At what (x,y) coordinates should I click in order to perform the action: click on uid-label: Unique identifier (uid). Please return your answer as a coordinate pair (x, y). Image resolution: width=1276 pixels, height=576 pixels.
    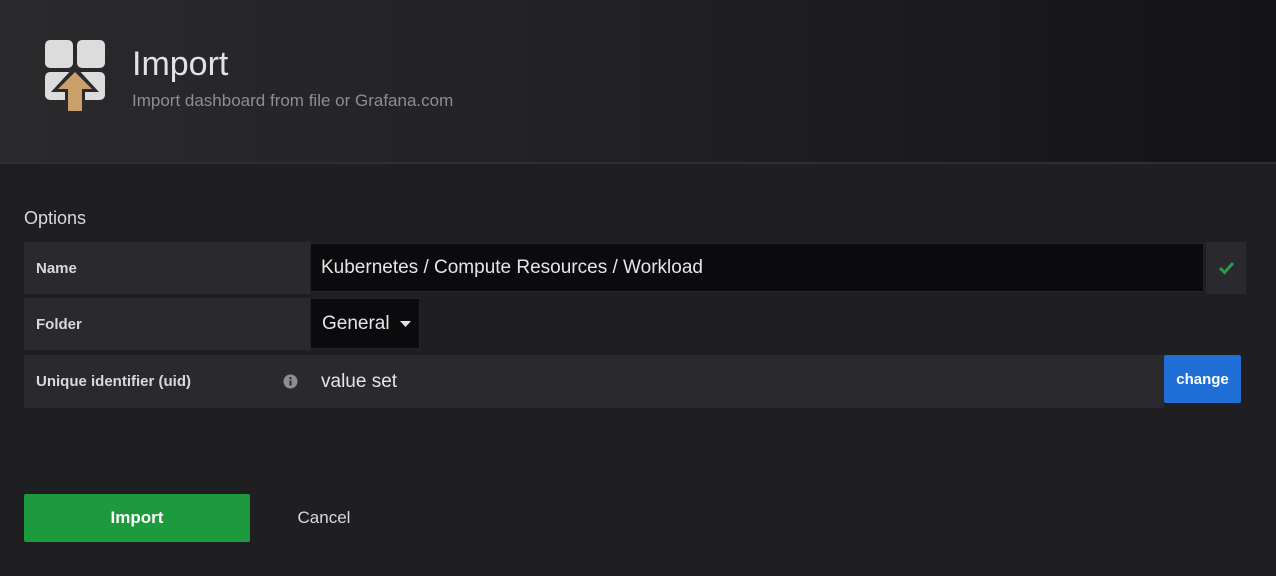
    Looking at the image, I should click on (166, 381).